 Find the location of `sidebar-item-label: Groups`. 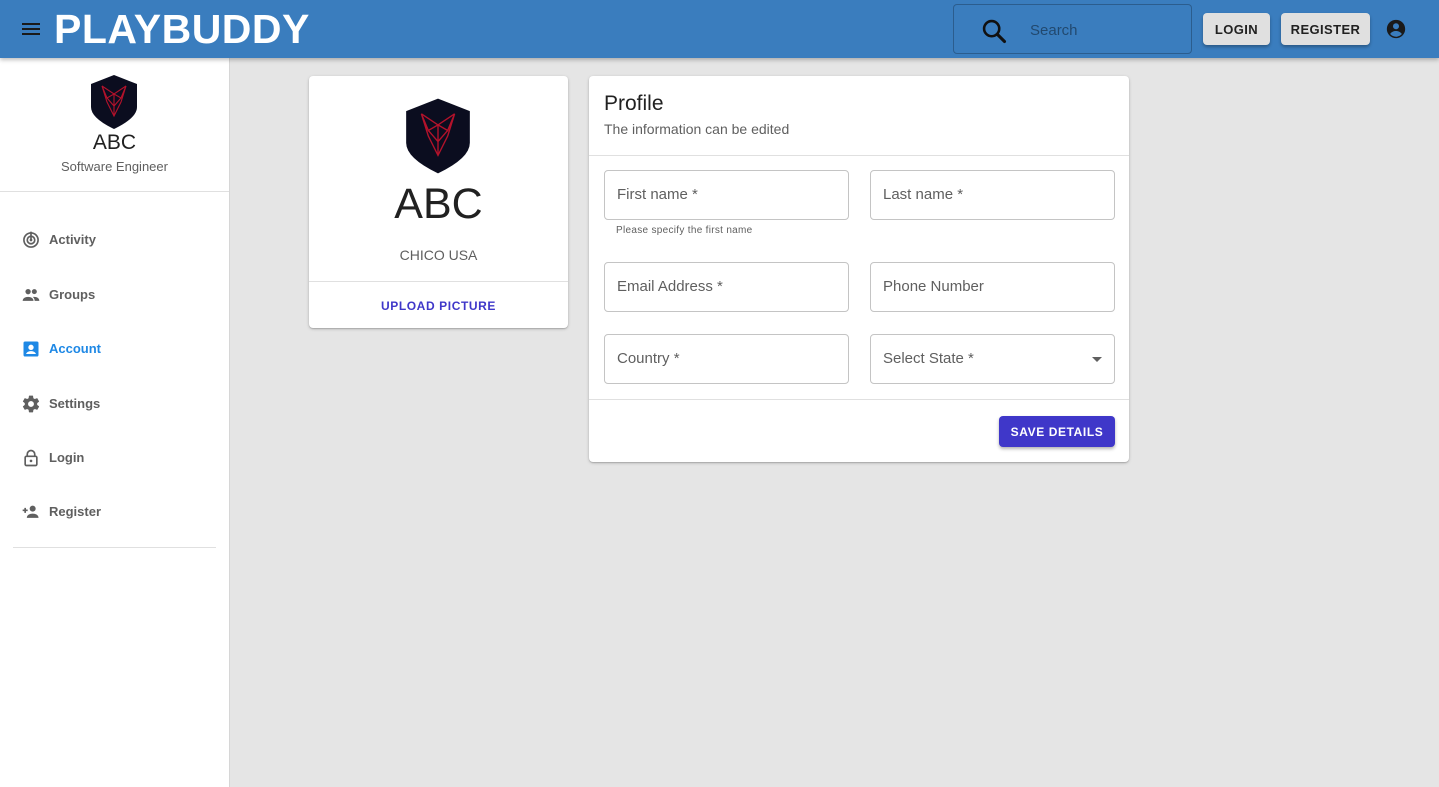

sidebar-item-label: Groups is located at coordinates (72, 294).